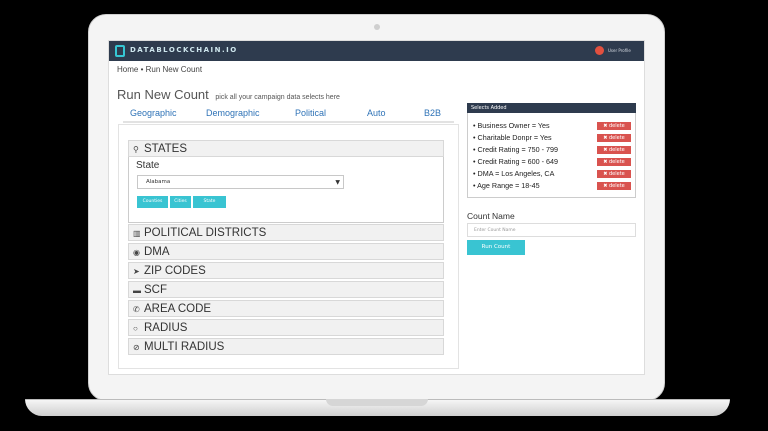 This screenshot has height=431, width=768. I want to click on accordion-dma-title: DMA, so click(157, 252).